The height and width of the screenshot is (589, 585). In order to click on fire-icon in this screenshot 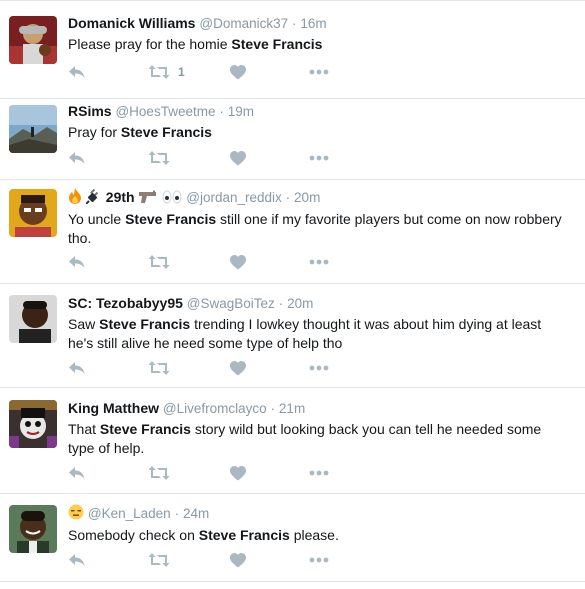, I will do `click(75, 198)`.